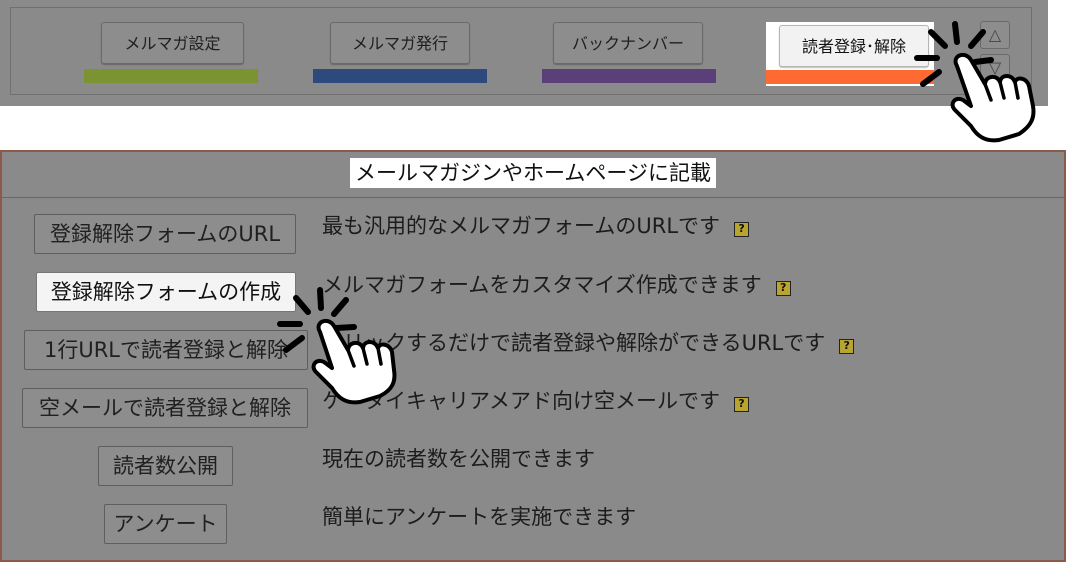 The image size is (1069, 562). What do you see at coordinates (400, 43) in the screenshot?
I see `tab-mailmag-publish: メルマガ発行` at bounding box center [400, 43].